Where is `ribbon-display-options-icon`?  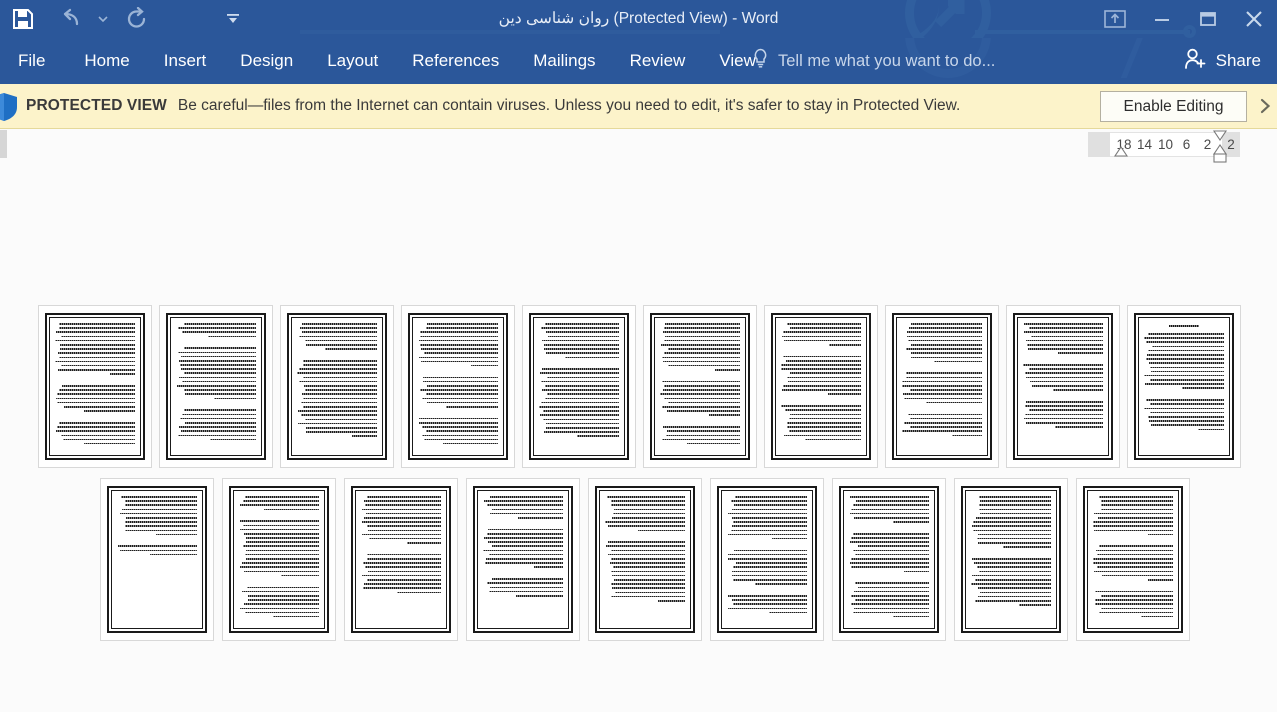
ribbon-display-options-icon is located at coordinates (1115, 19).